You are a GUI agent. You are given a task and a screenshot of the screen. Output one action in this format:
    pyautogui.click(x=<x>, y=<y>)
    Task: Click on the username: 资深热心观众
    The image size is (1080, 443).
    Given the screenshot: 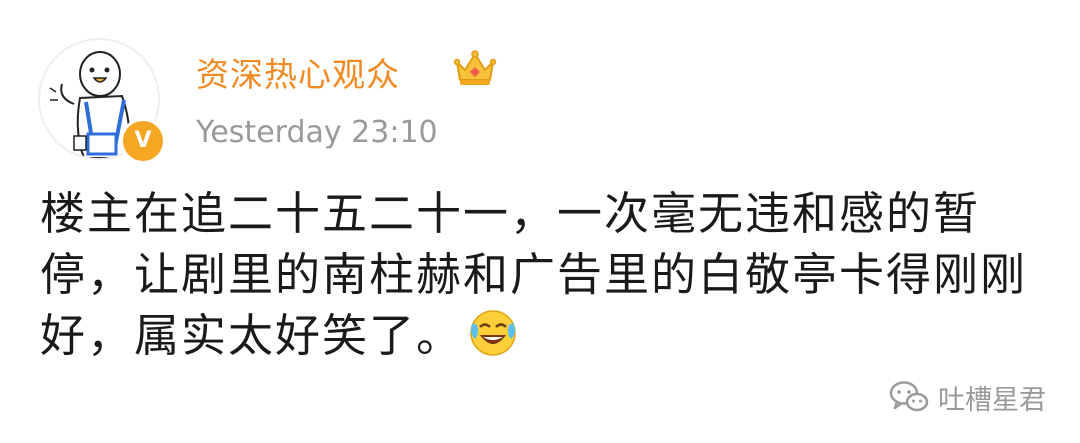 What is the action you would take?
    pyautogui.click(x=298, y=72)
    